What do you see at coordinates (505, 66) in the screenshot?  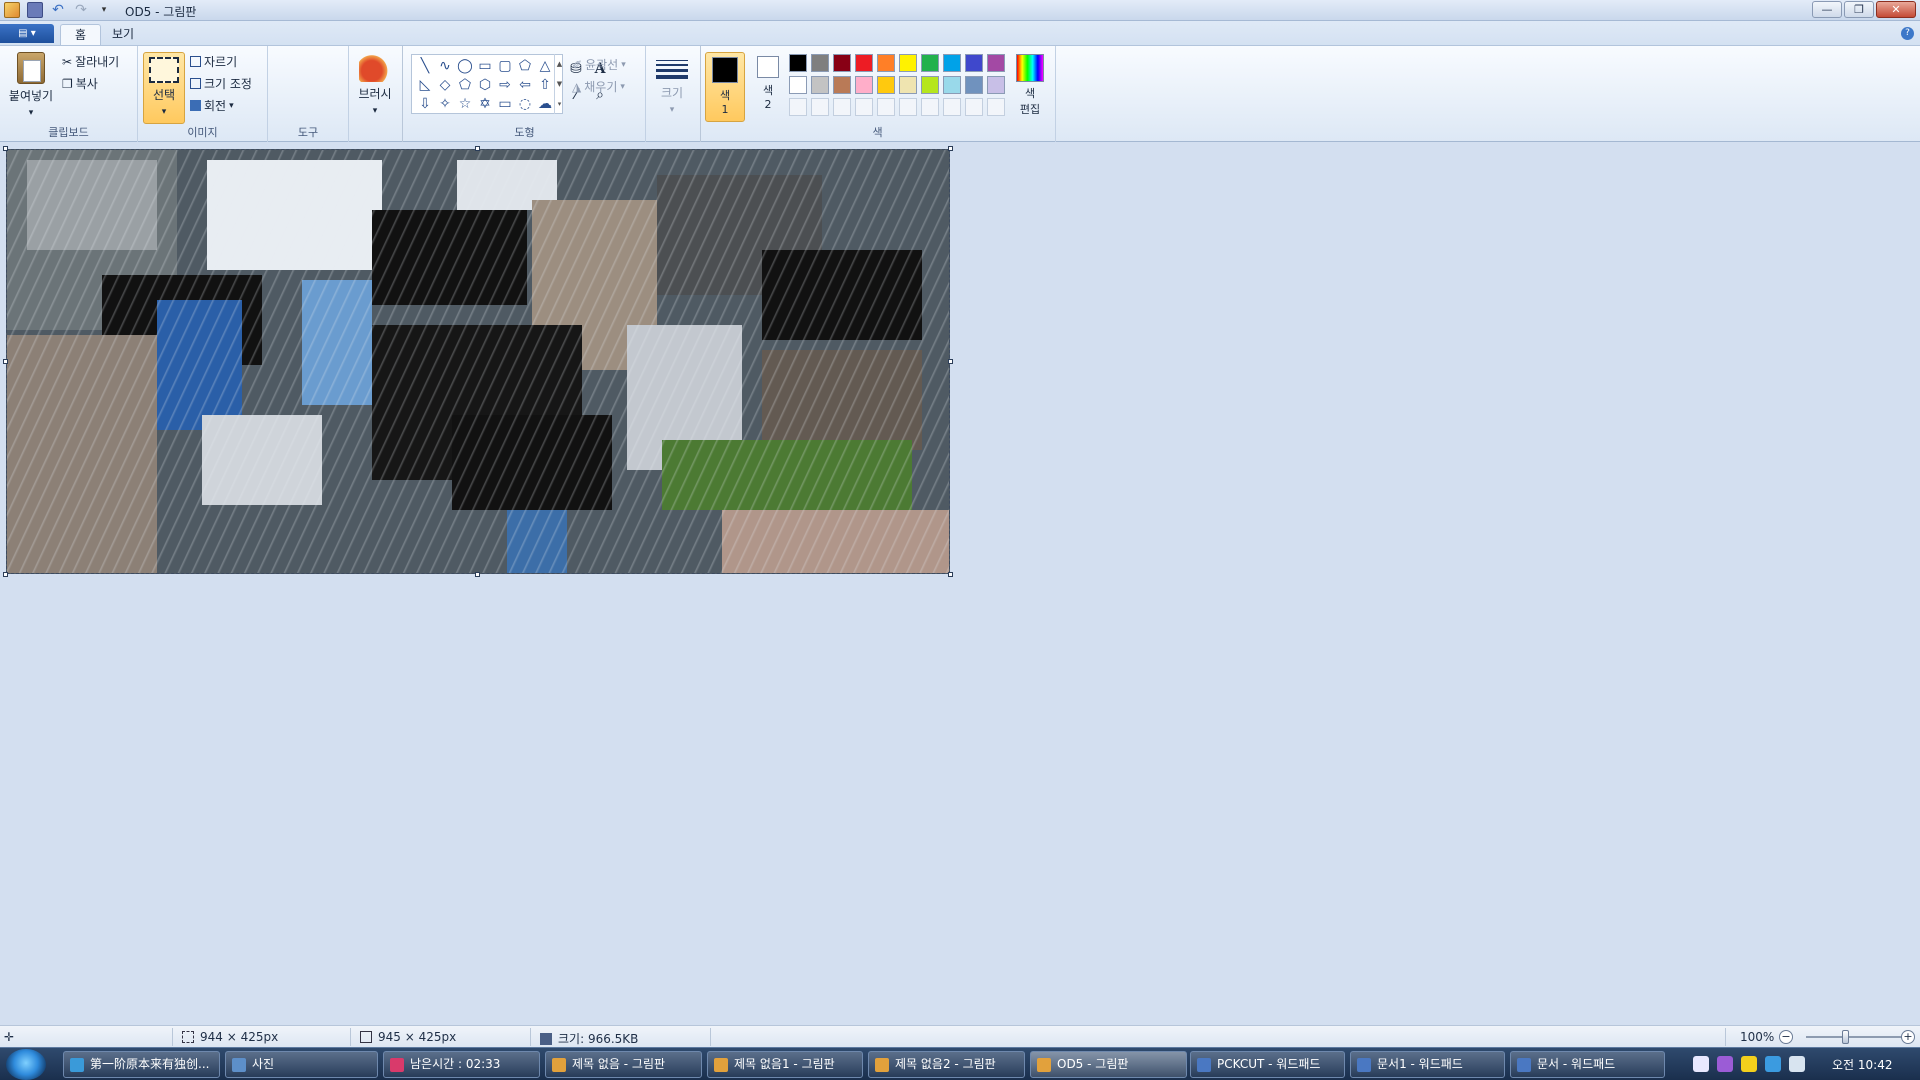 I see `shape-item: ▢` at bounding box center [505, 66].